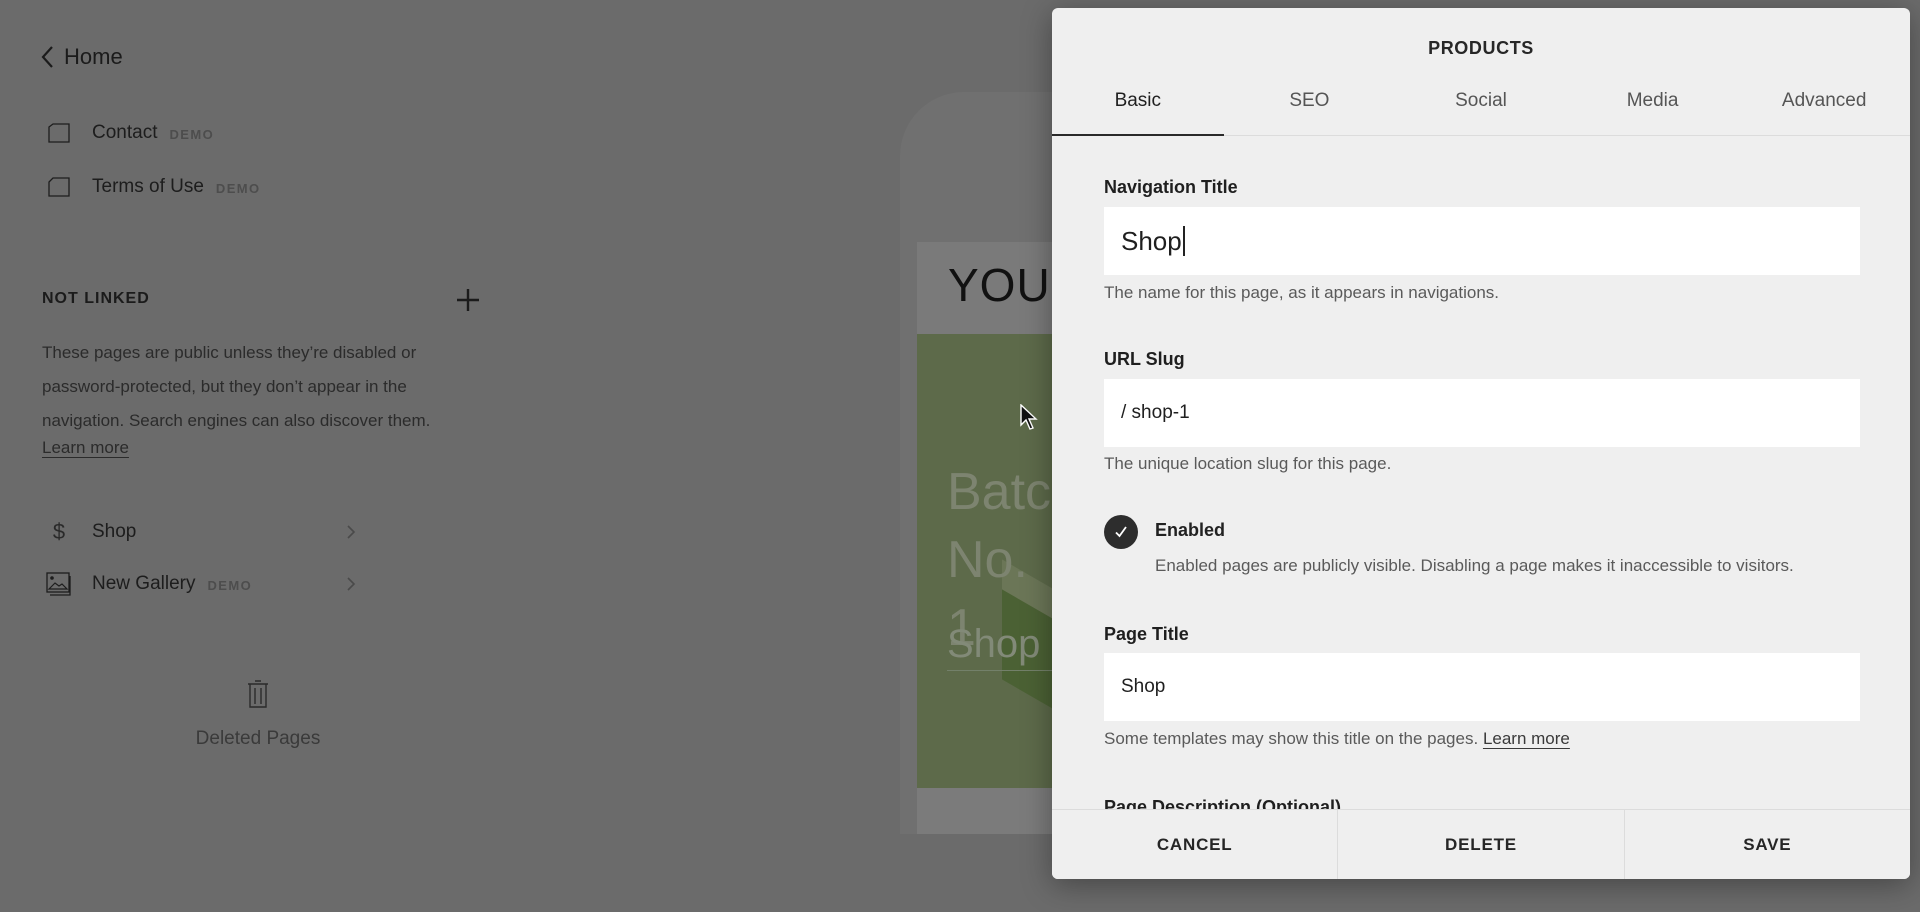 The image size is (1920, 912). I want to click on navigation-title-input: Shop, so click(1482, 241).